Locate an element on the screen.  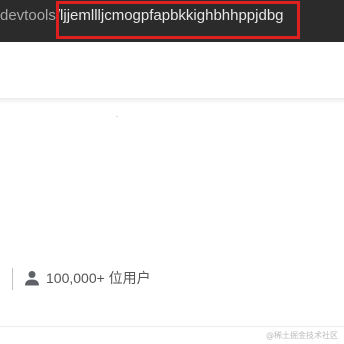
person-icon is located at coordinates (32, 278).